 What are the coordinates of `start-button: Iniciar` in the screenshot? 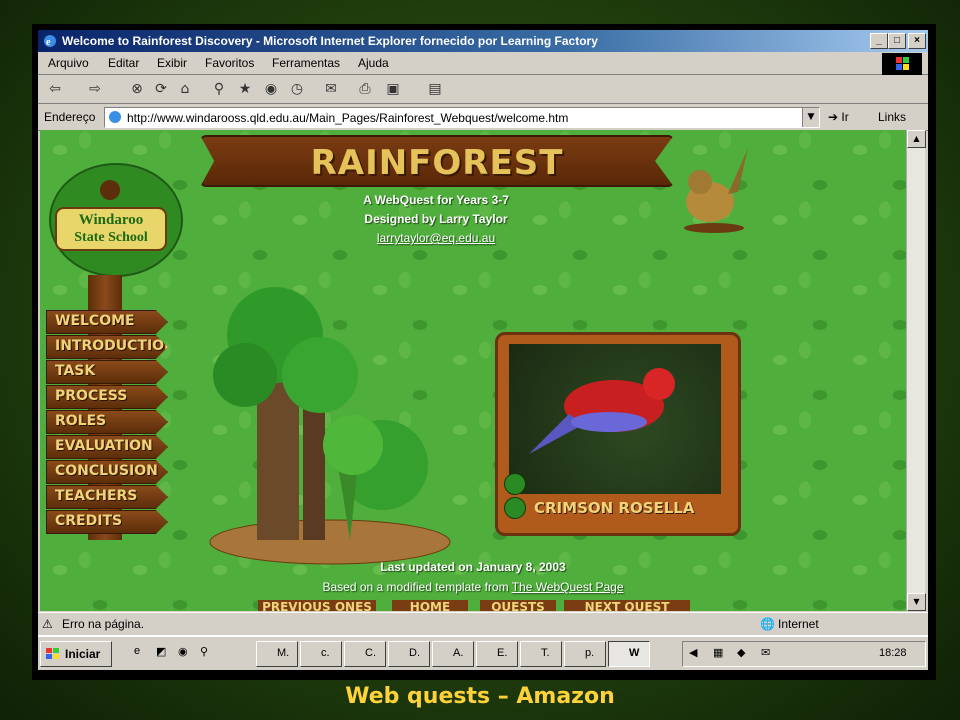 It's located at (76, 654).